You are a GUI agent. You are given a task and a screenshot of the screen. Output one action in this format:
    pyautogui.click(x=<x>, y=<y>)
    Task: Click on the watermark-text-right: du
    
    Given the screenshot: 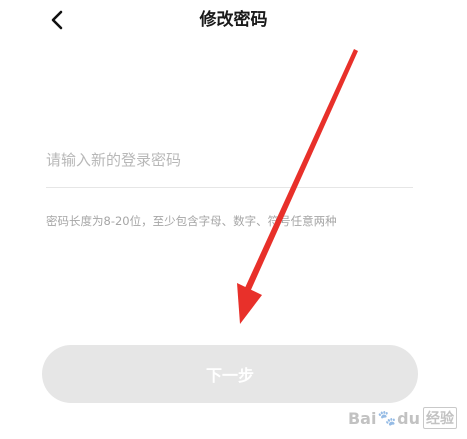 What is the action you would take?
    pyautogui.click(x=408, y=418)
    